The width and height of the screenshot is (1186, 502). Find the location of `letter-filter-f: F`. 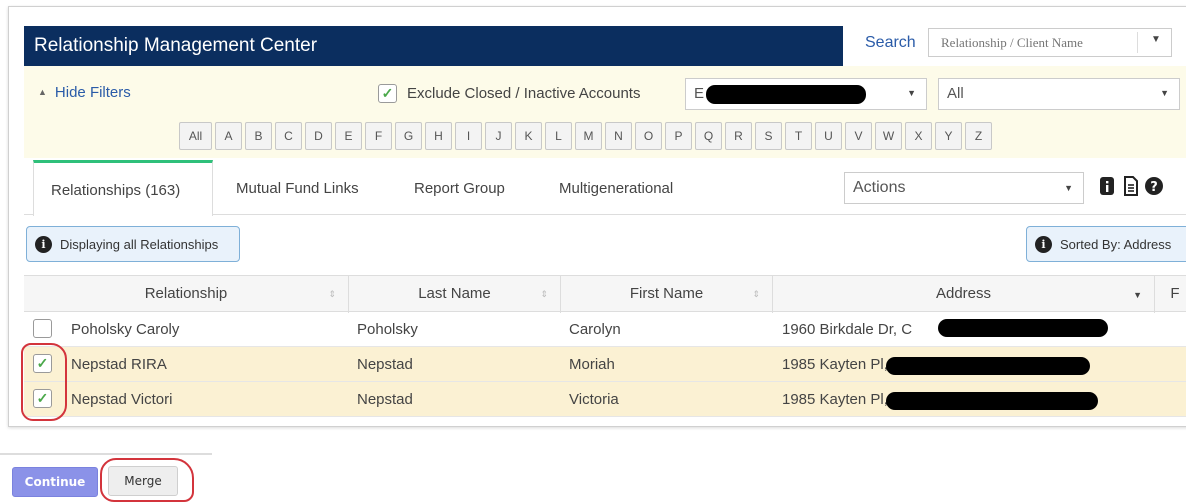

letter-filter-f: F is located at coordinates (378, 136).